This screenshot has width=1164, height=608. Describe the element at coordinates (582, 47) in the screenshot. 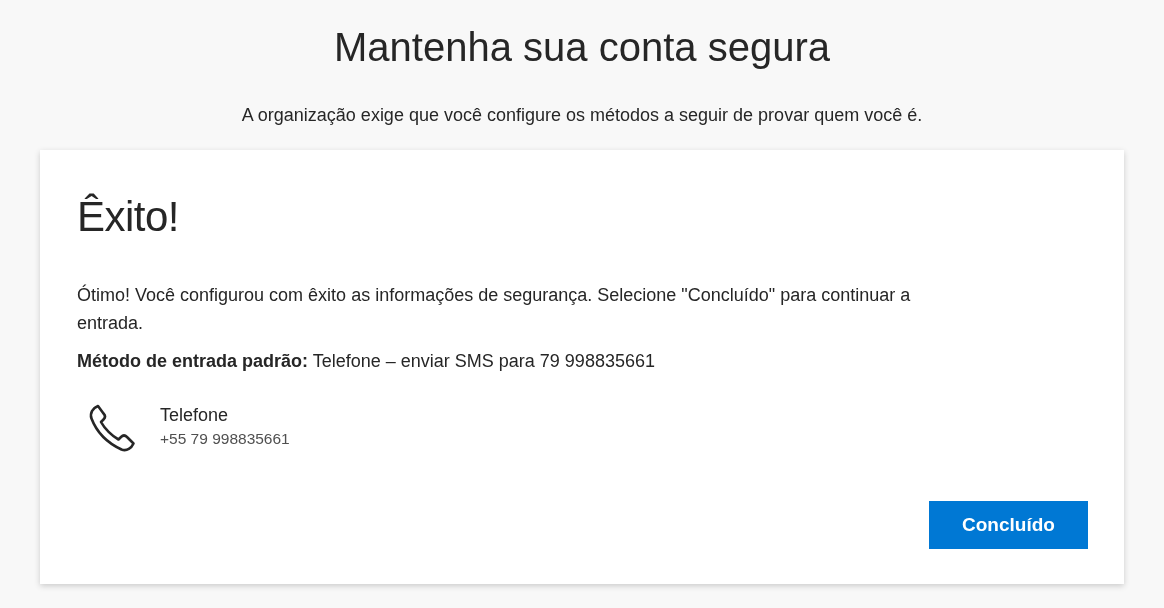

I see `page-title: Mantenha sua conta segura` at that location.